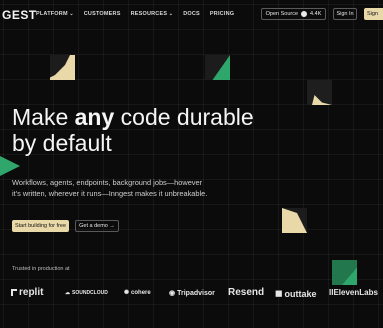  Describe the element at coordinates (97, 226) in the screenshot. I see `get-demo-button: Get a demo →` at that location.